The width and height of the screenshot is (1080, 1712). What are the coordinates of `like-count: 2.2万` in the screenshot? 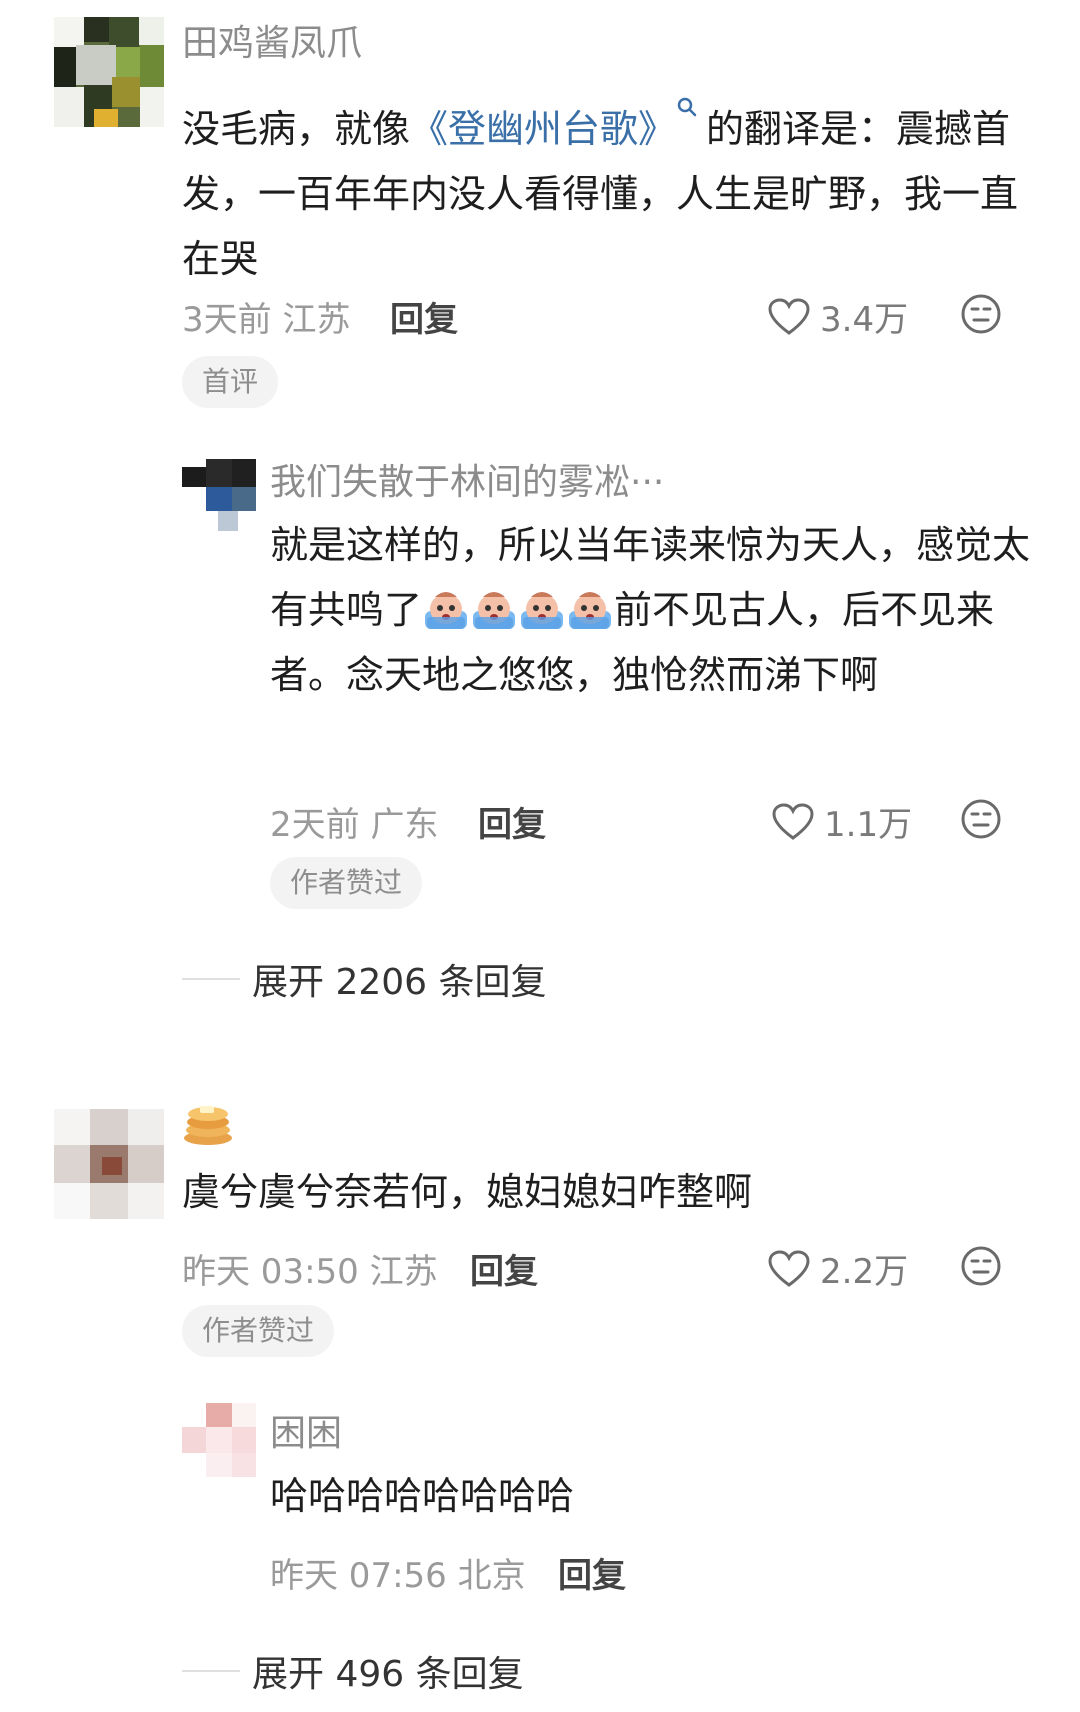 It's located at (864, 1272).